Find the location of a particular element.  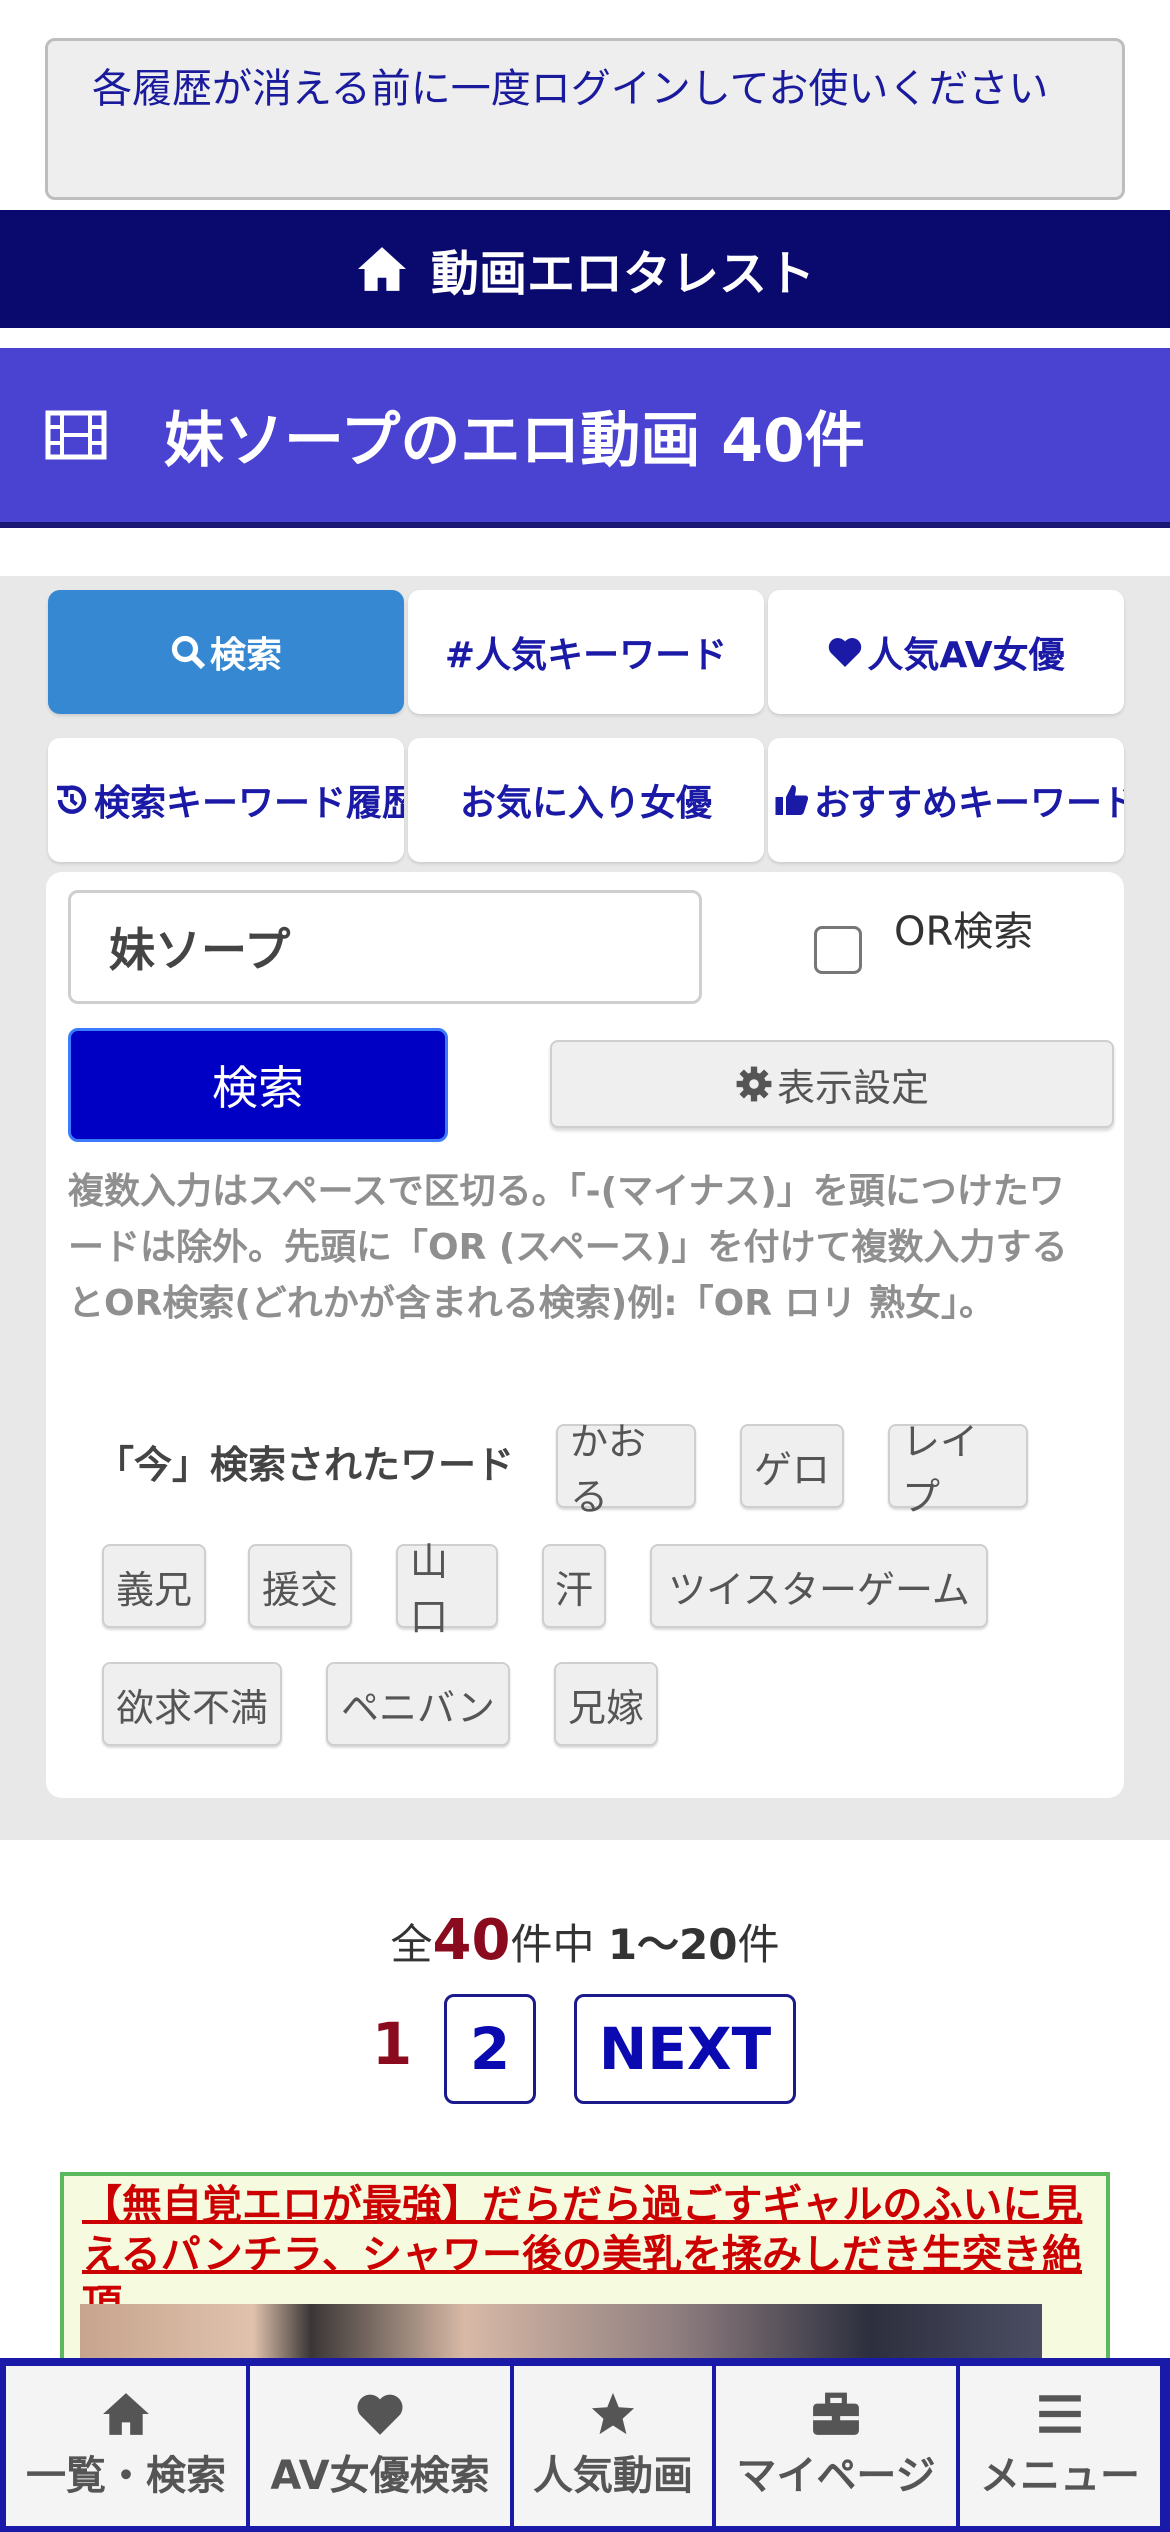

tab-search-history-label: 検索キーワード履歴 is located at coordinates (249, 803).